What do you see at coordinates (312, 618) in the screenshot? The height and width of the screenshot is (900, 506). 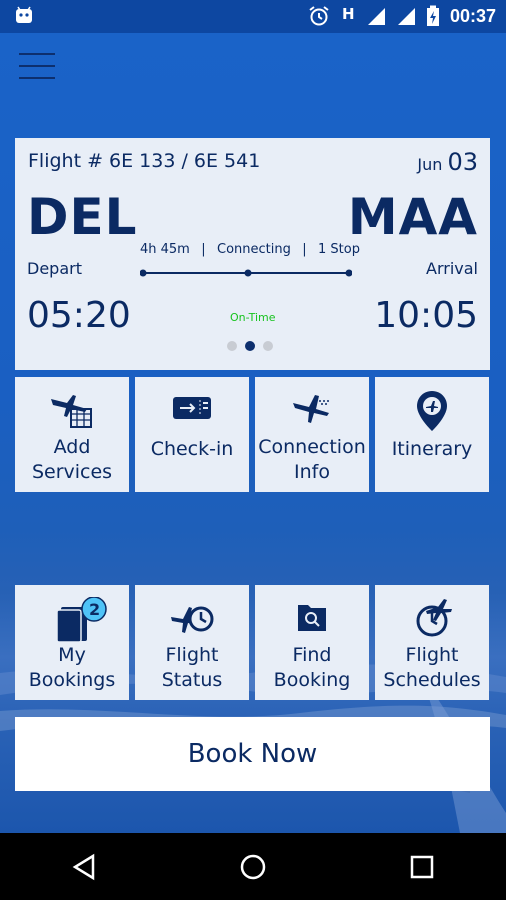 I see `find-booking-icon` at bounding box center [312, 618].